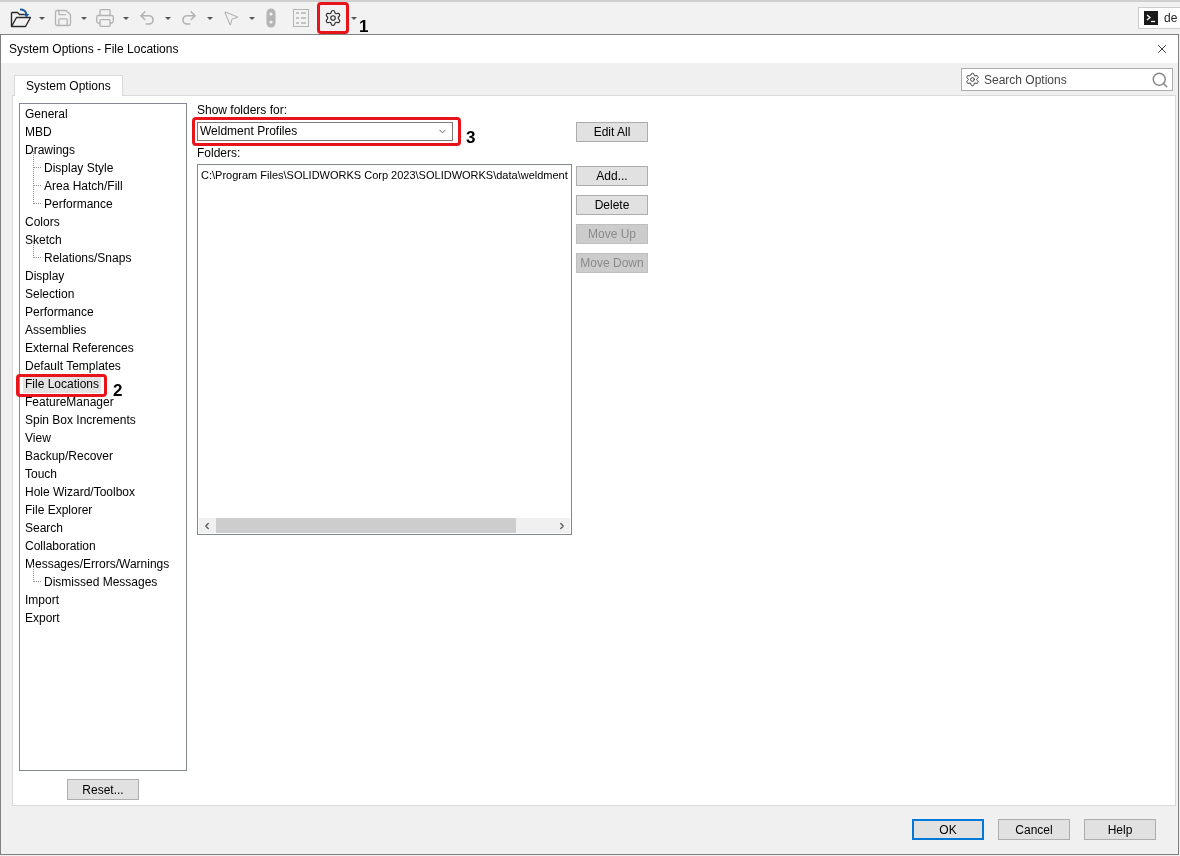  I want to click on dialog-button: OK, so click(948, 829).